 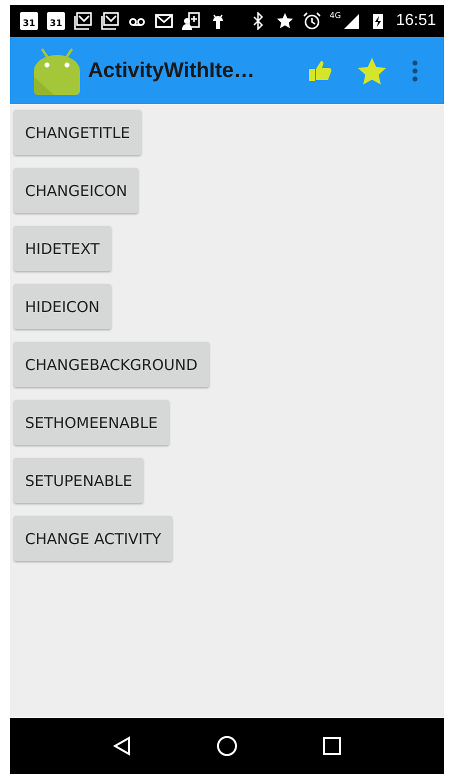 I want to click on action-button: HIDEICON, so click(x=62, y=306).